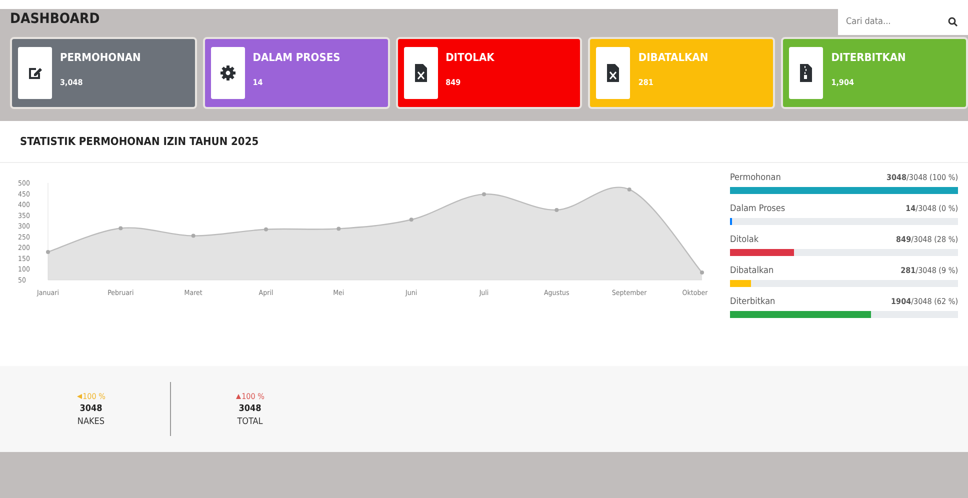 The width and height of the screenshot is (968, 498). Describe the element at coordinates (103, 73) in the screenshot. I see `stat-card: PERMOHONAN 3,048` at that location.